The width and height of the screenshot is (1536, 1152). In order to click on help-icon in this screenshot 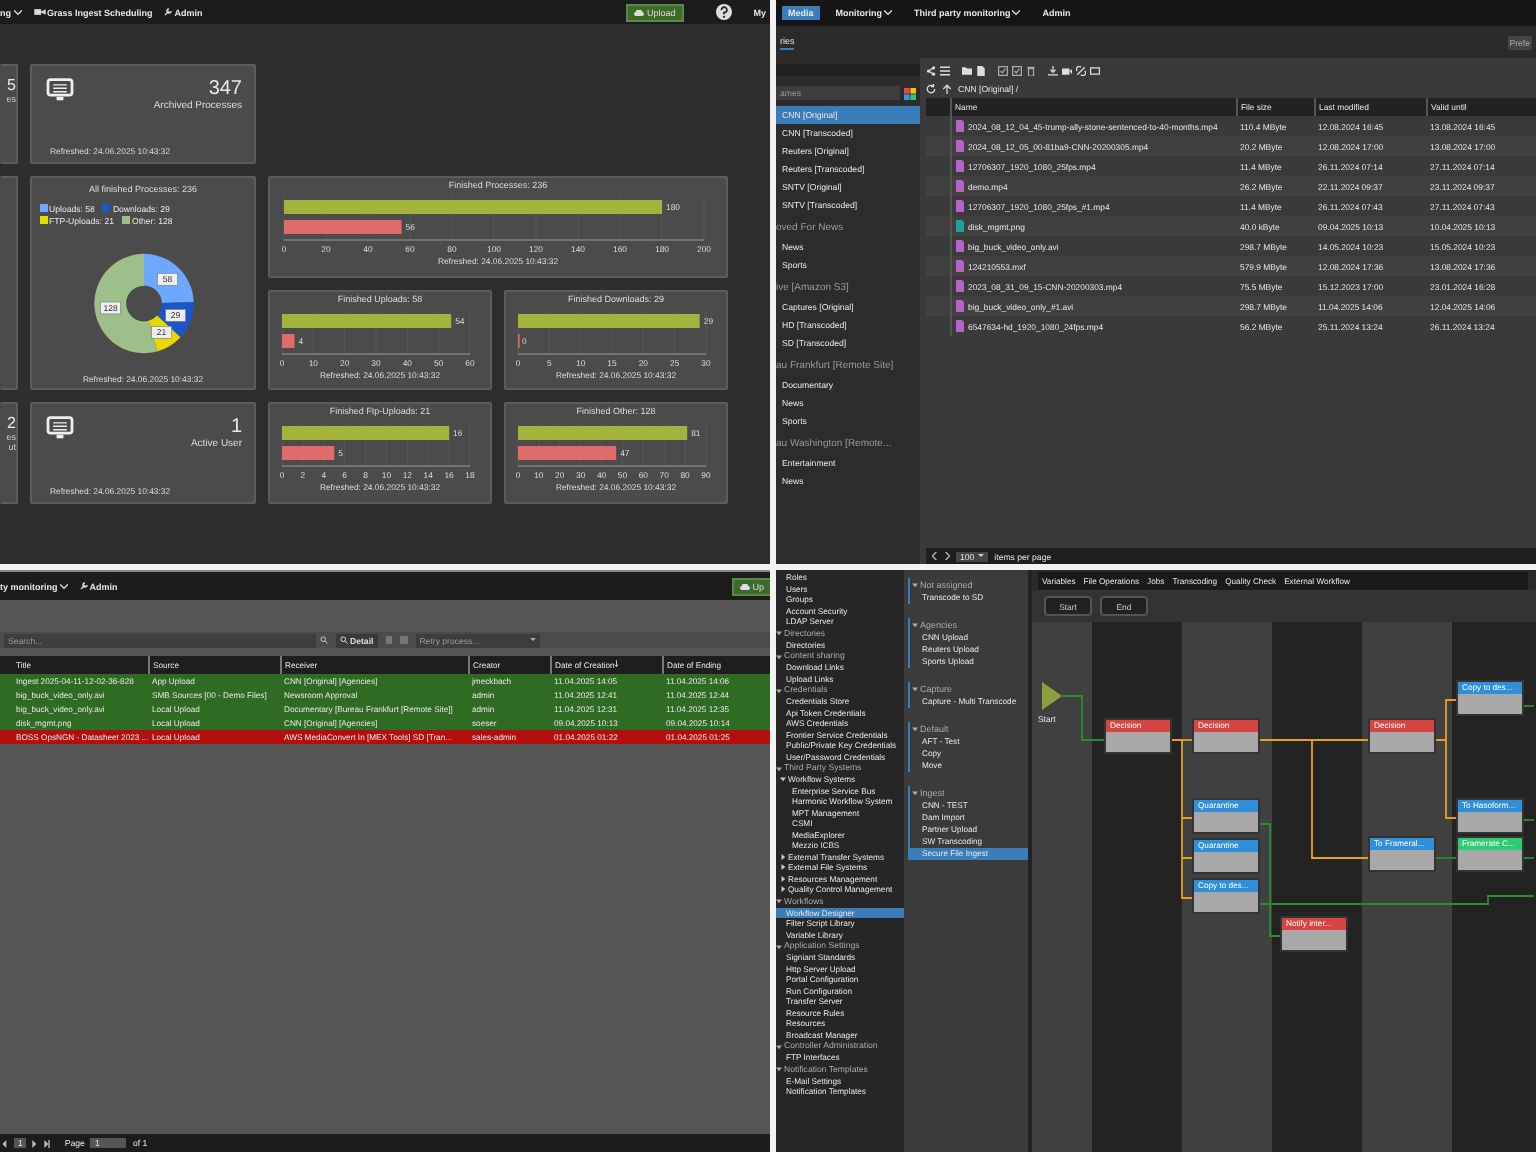, I will do `click(723, 12)`.